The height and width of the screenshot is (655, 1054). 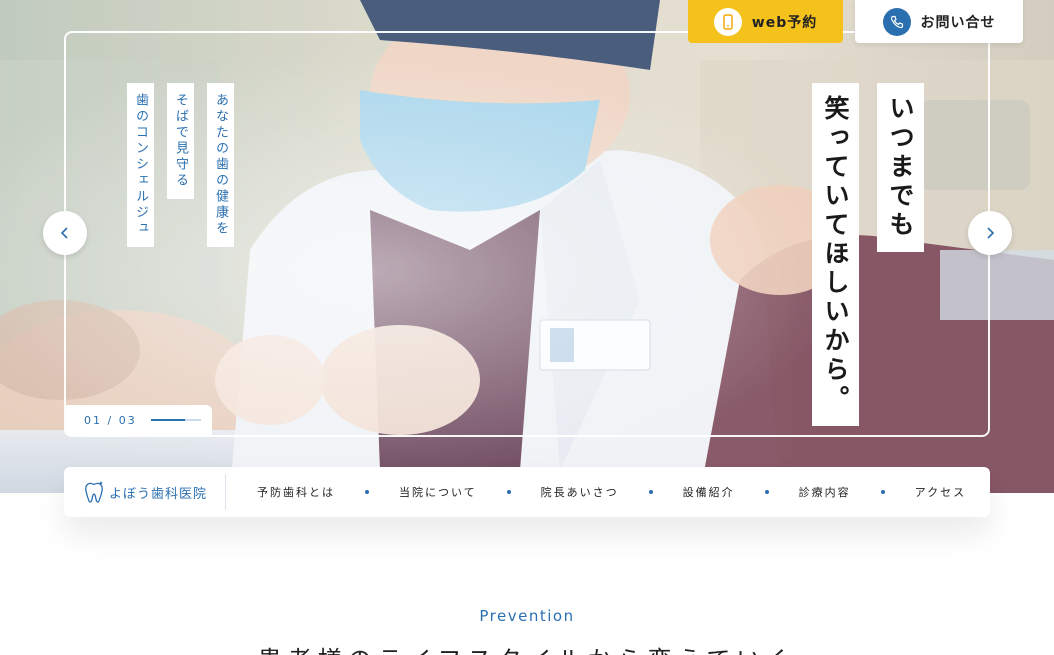 I want to click on slide-counter-text: 01 / 03, so click(x=110, y=420).